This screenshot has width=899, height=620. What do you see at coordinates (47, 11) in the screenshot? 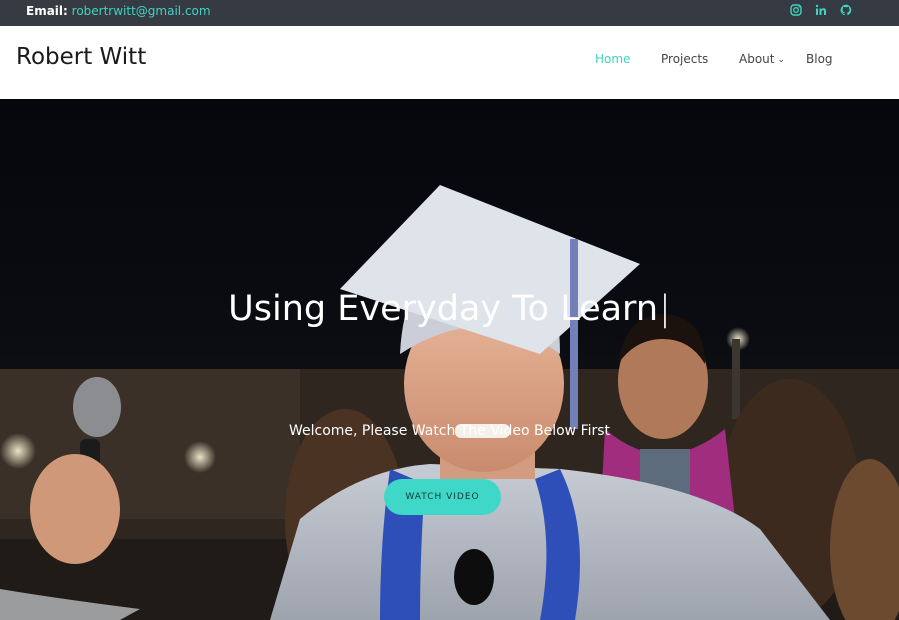
I see `email-label: Email:` at bounding box center [47, 11].